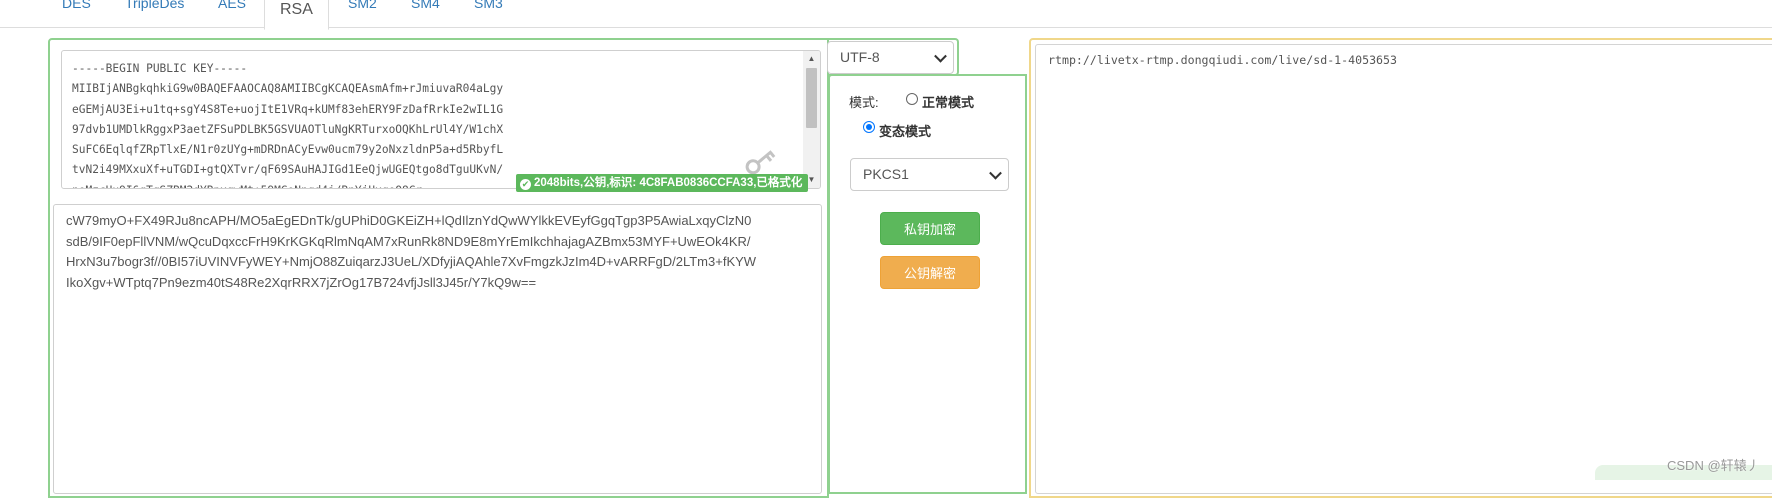  What do you see at coordinates (668, 183) in the screenshot?
I see `key-info-text: 2048bits,公钥,标识: 4C8FAB0836CCFA33,已格式化` at bounding box center [668, 183].